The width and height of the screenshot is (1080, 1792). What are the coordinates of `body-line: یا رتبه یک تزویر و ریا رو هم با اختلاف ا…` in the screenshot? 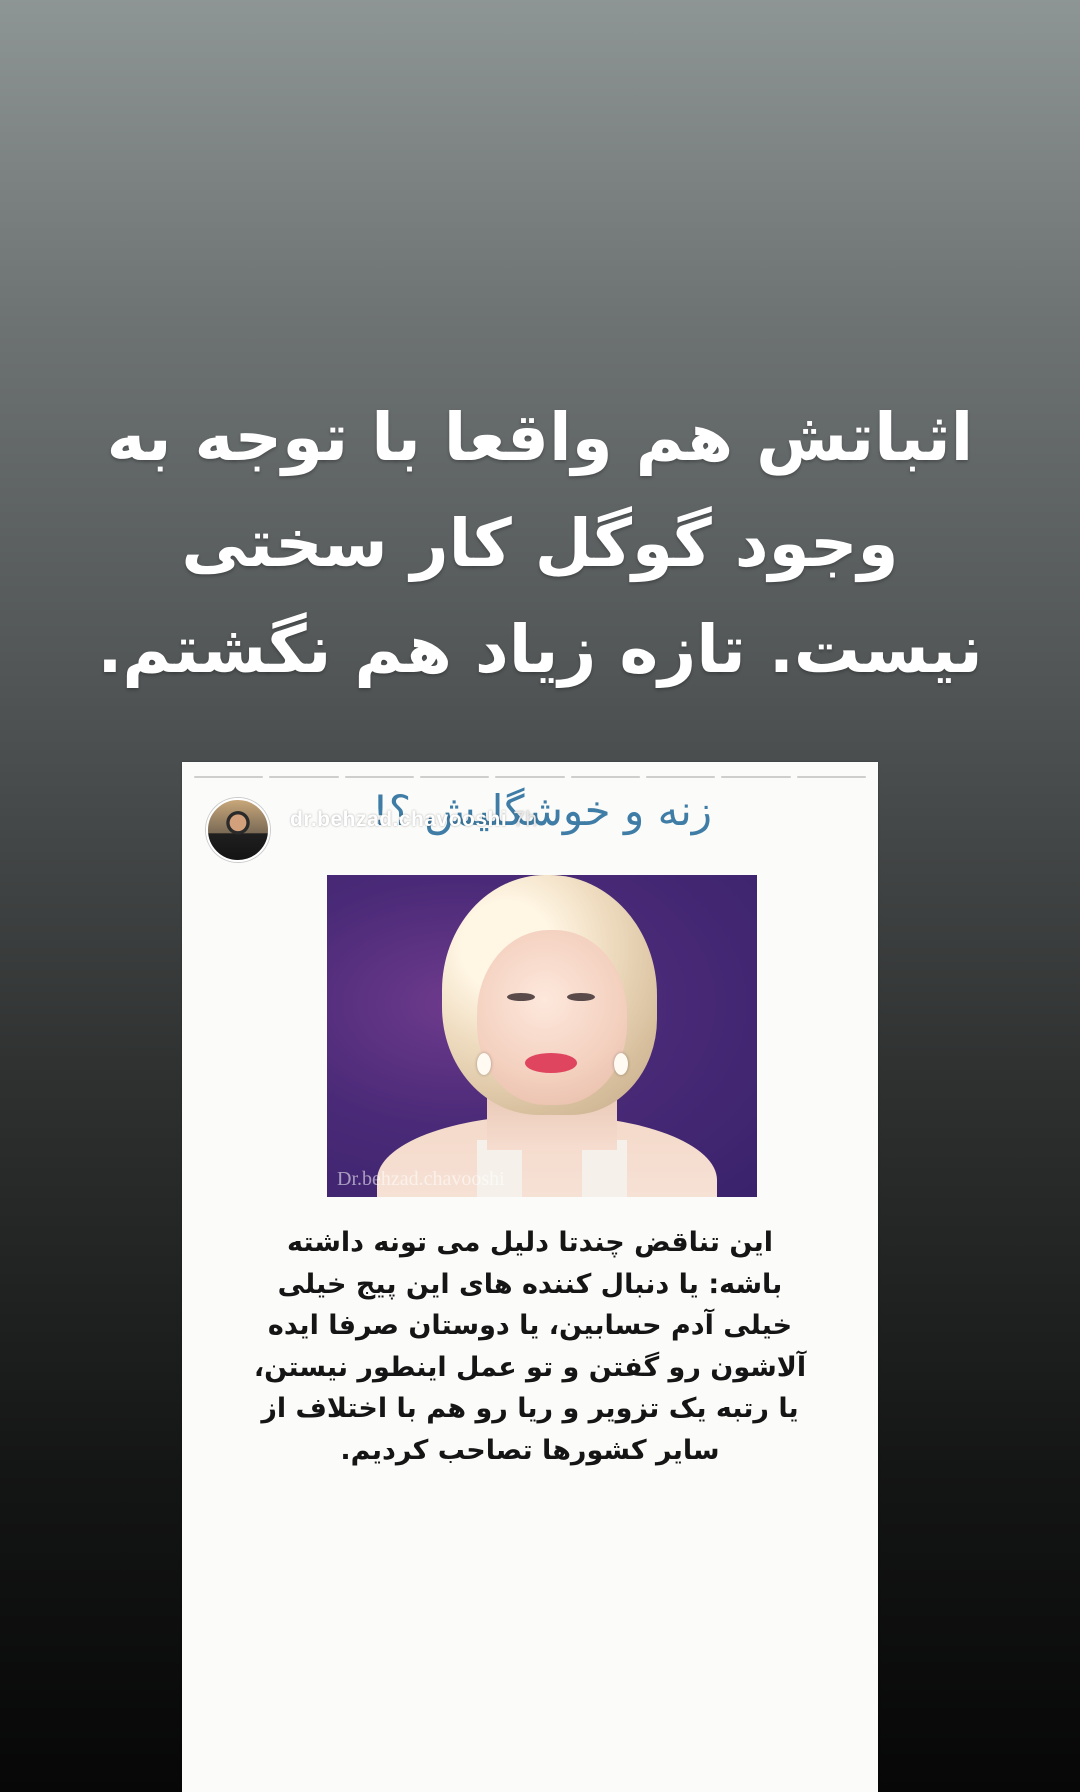 It's located at (530, 1408).